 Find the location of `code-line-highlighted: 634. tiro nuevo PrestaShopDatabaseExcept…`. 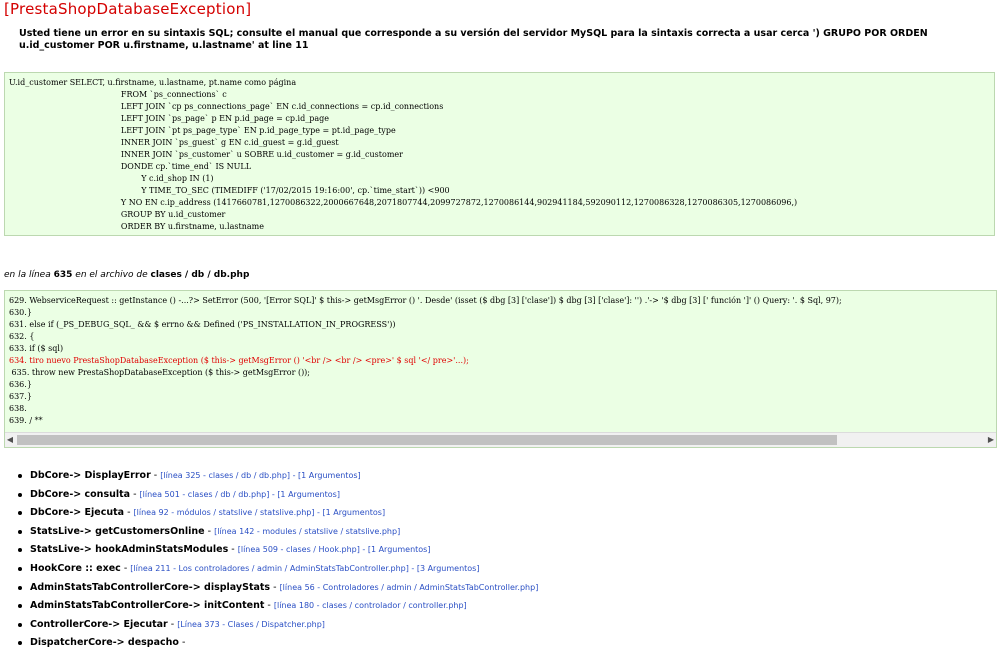

code-line-highlighted: 634. tiro nuevo PrestaShopDatabaseExcept… is located at coordinates (239, 360).